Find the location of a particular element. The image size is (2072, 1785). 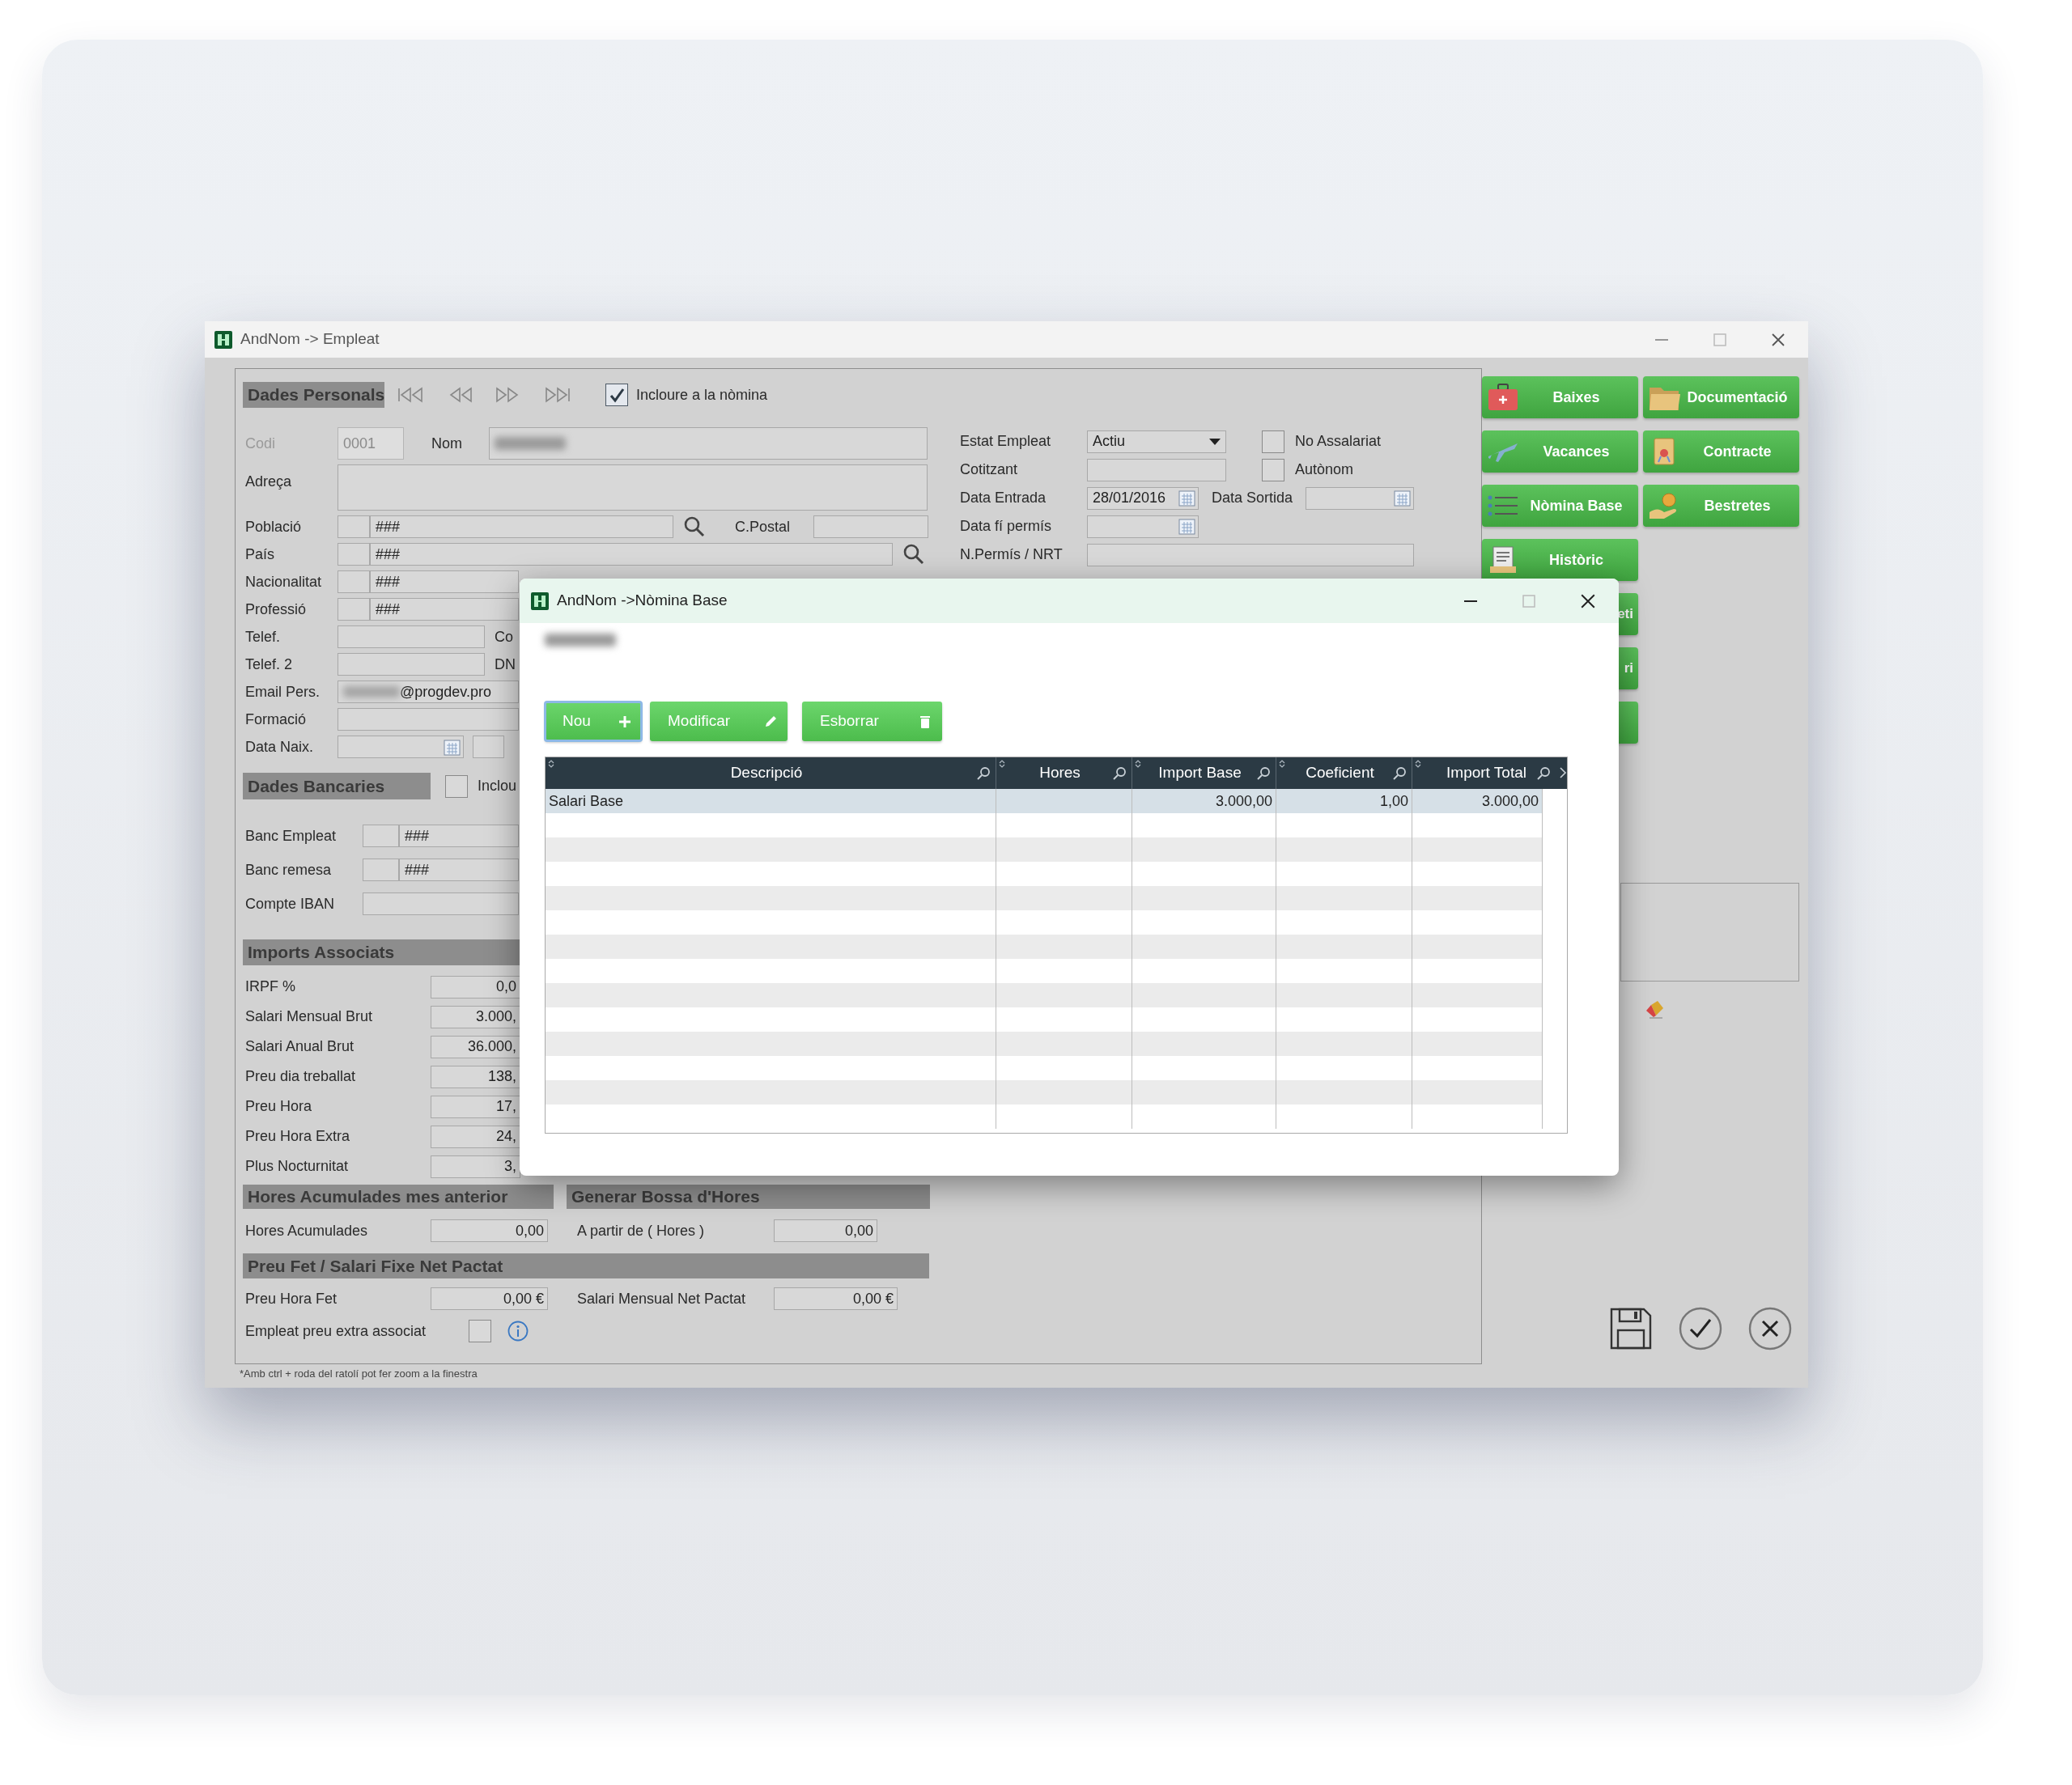

last-record-icon is located at coordinates (557, 395).